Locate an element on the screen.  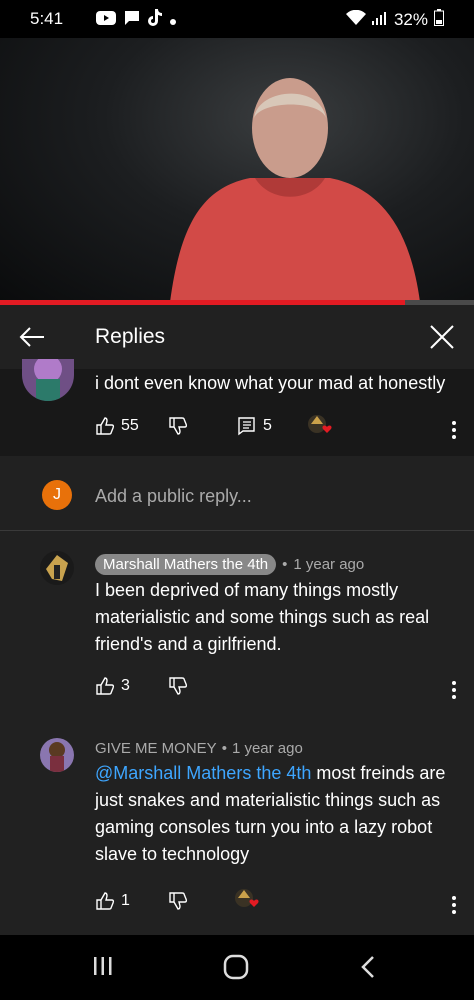
dot-icon is located at coordinates (173, 20).